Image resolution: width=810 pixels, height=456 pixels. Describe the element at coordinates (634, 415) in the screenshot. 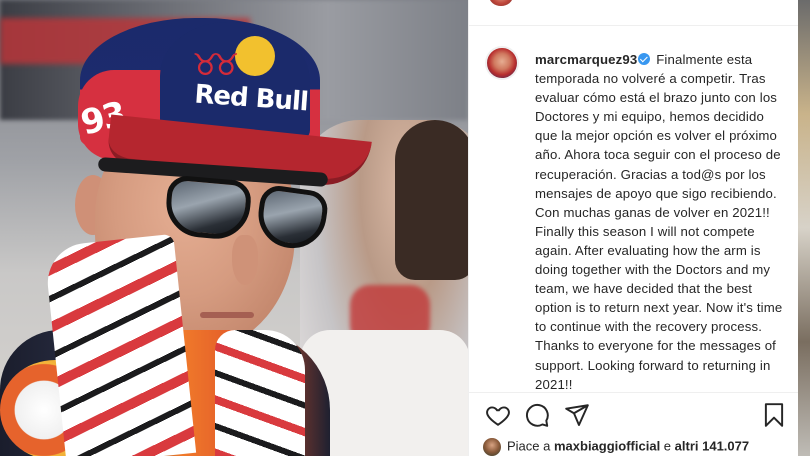

I see `action-bar` at that location.